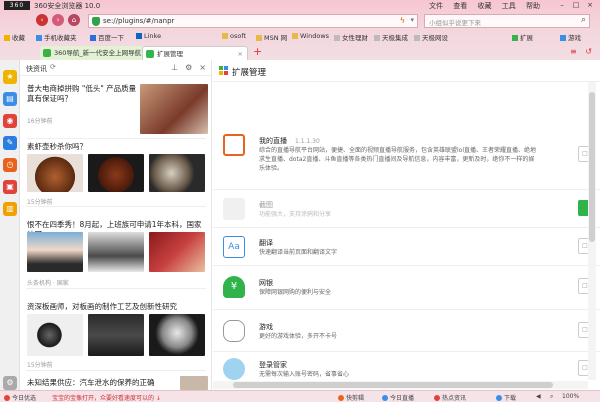 The image size is (600, 402). I want to click on tab-extensions: 扩展管理 ×, so click(195, 53).